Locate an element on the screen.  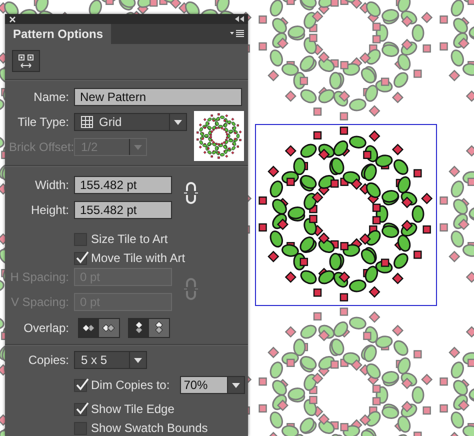
grid-icon is located at coordinates (87, 122).